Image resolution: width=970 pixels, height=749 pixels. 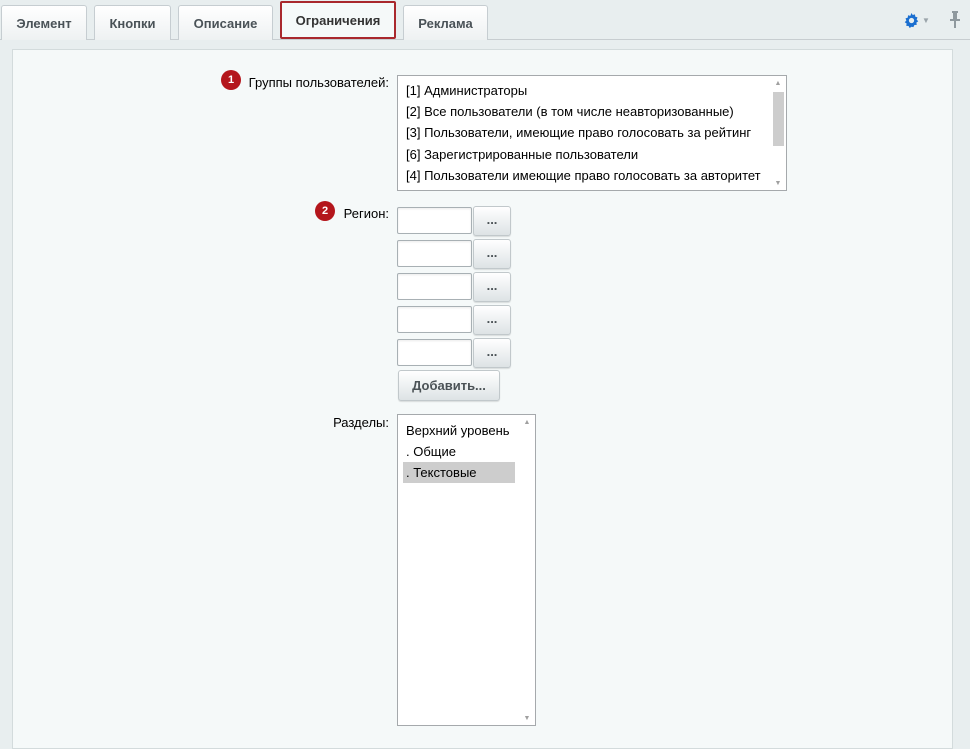 I want to click on user-groups-label: Группы пользователей:, so click(x=318, y=82).